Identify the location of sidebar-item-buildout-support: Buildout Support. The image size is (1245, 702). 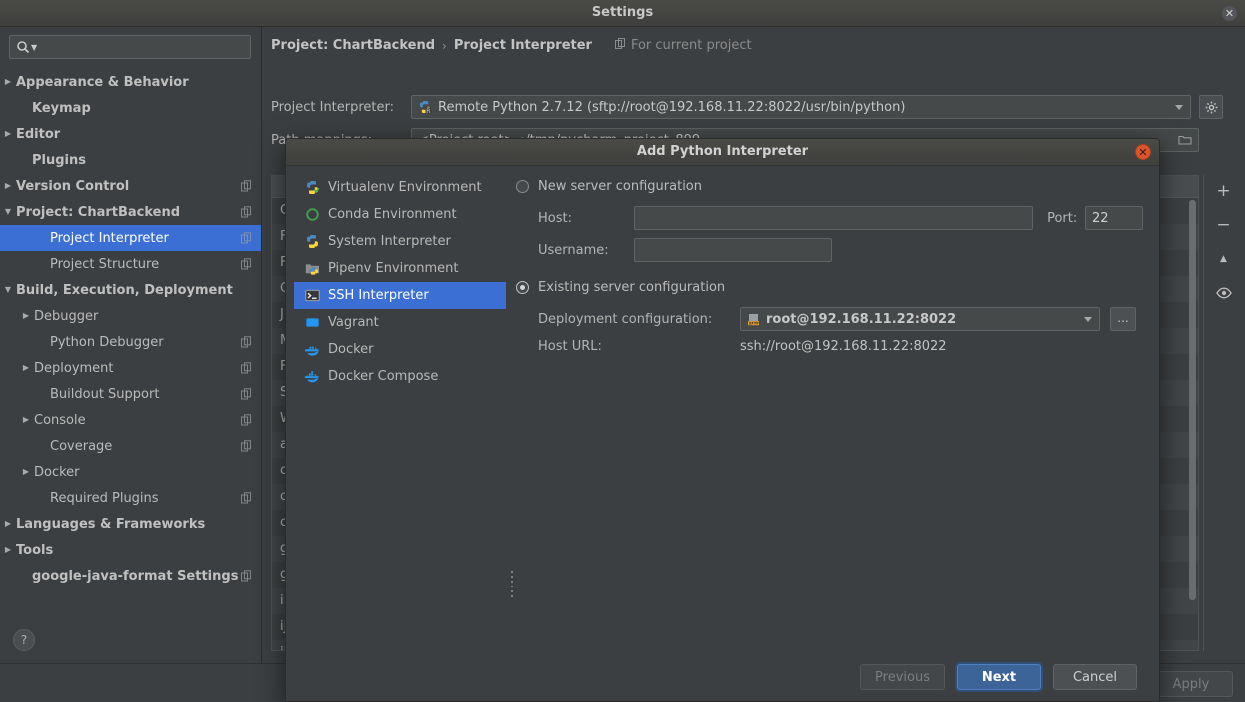
(130, 394).